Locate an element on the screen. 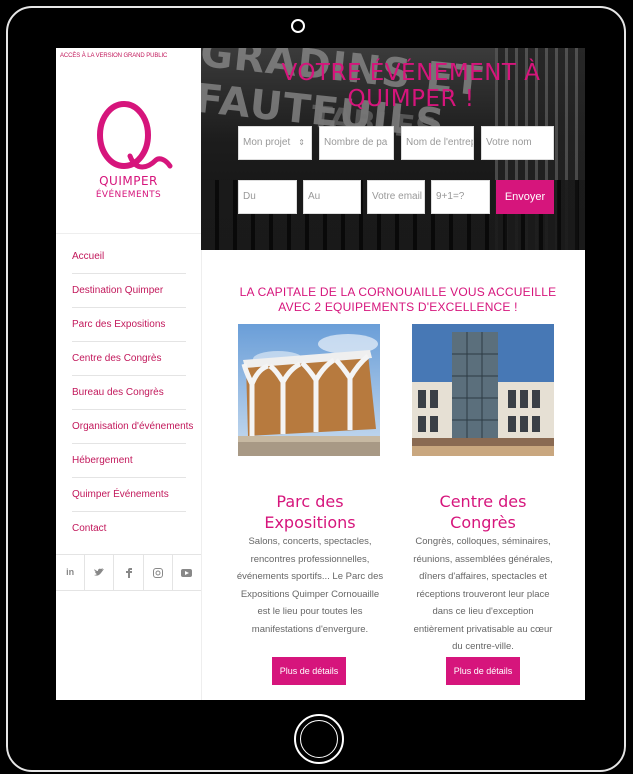 The image size is (633, 774). name-input: Votre nom is located at coordinates (517, 143).